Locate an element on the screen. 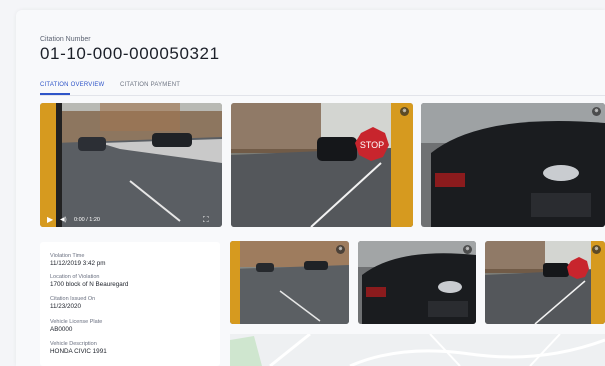  citation-number: 01-10-000-000050321 is located at coordinates (130, 53).